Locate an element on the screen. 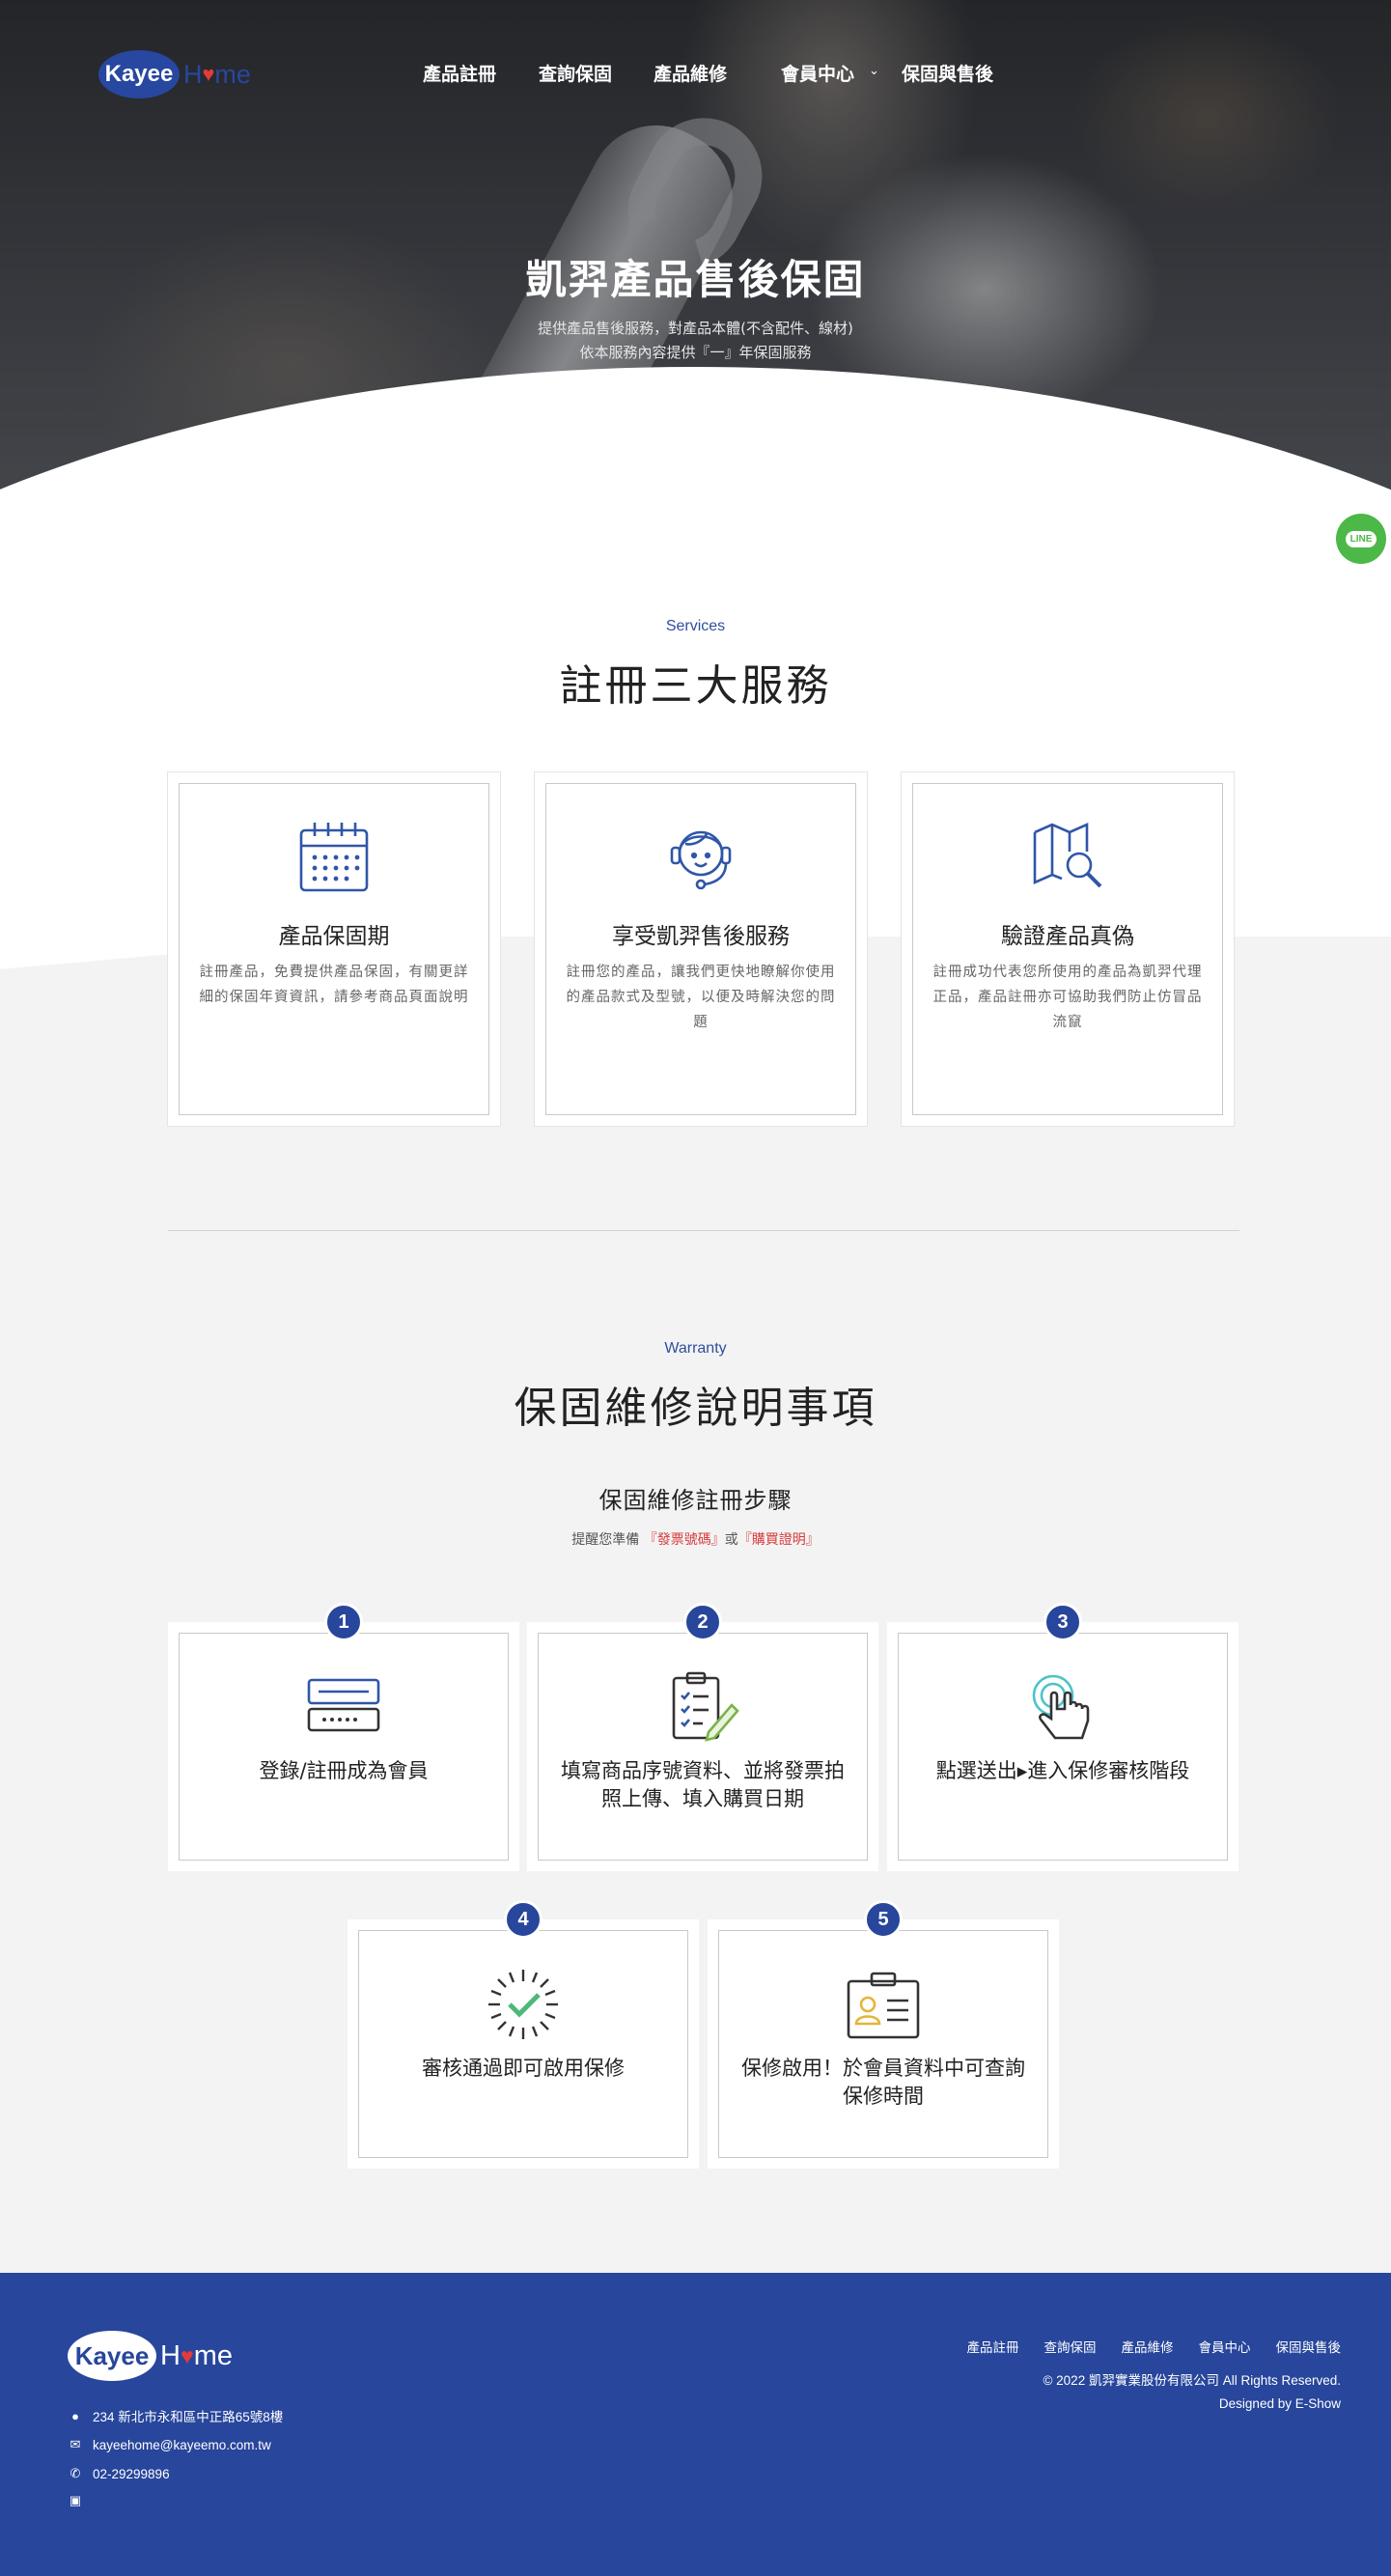  step-card: 5 保修啟用！於會員資料中可查詢保修時間 is located at coordinates (883, 2035).